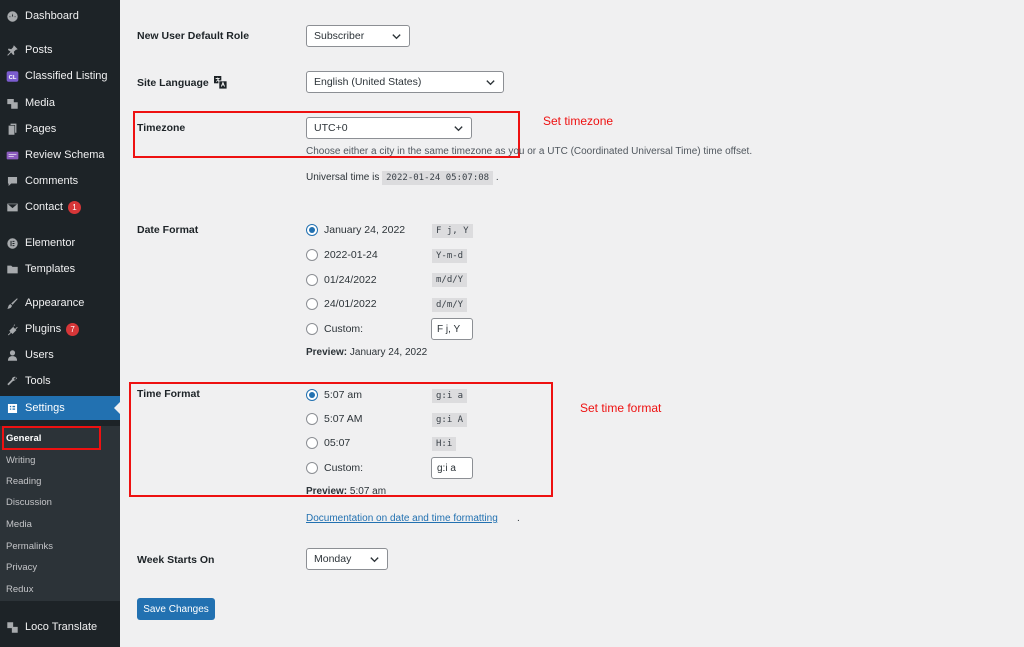 The image size is (1024, 647). I want to click on sidebar-item-classified-listing: CL Classified Listing, so click(60, 76).